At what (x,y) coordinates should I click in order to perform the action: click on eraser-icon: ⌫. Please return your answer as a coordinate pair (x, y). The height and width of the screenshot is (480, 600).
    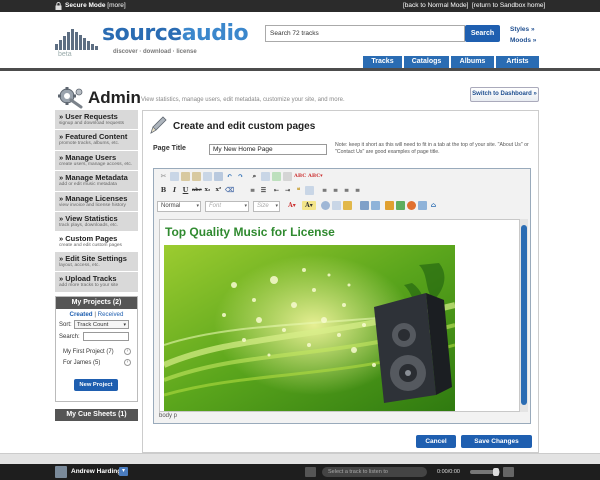
    Looking at the image, I should click on (229, 190).